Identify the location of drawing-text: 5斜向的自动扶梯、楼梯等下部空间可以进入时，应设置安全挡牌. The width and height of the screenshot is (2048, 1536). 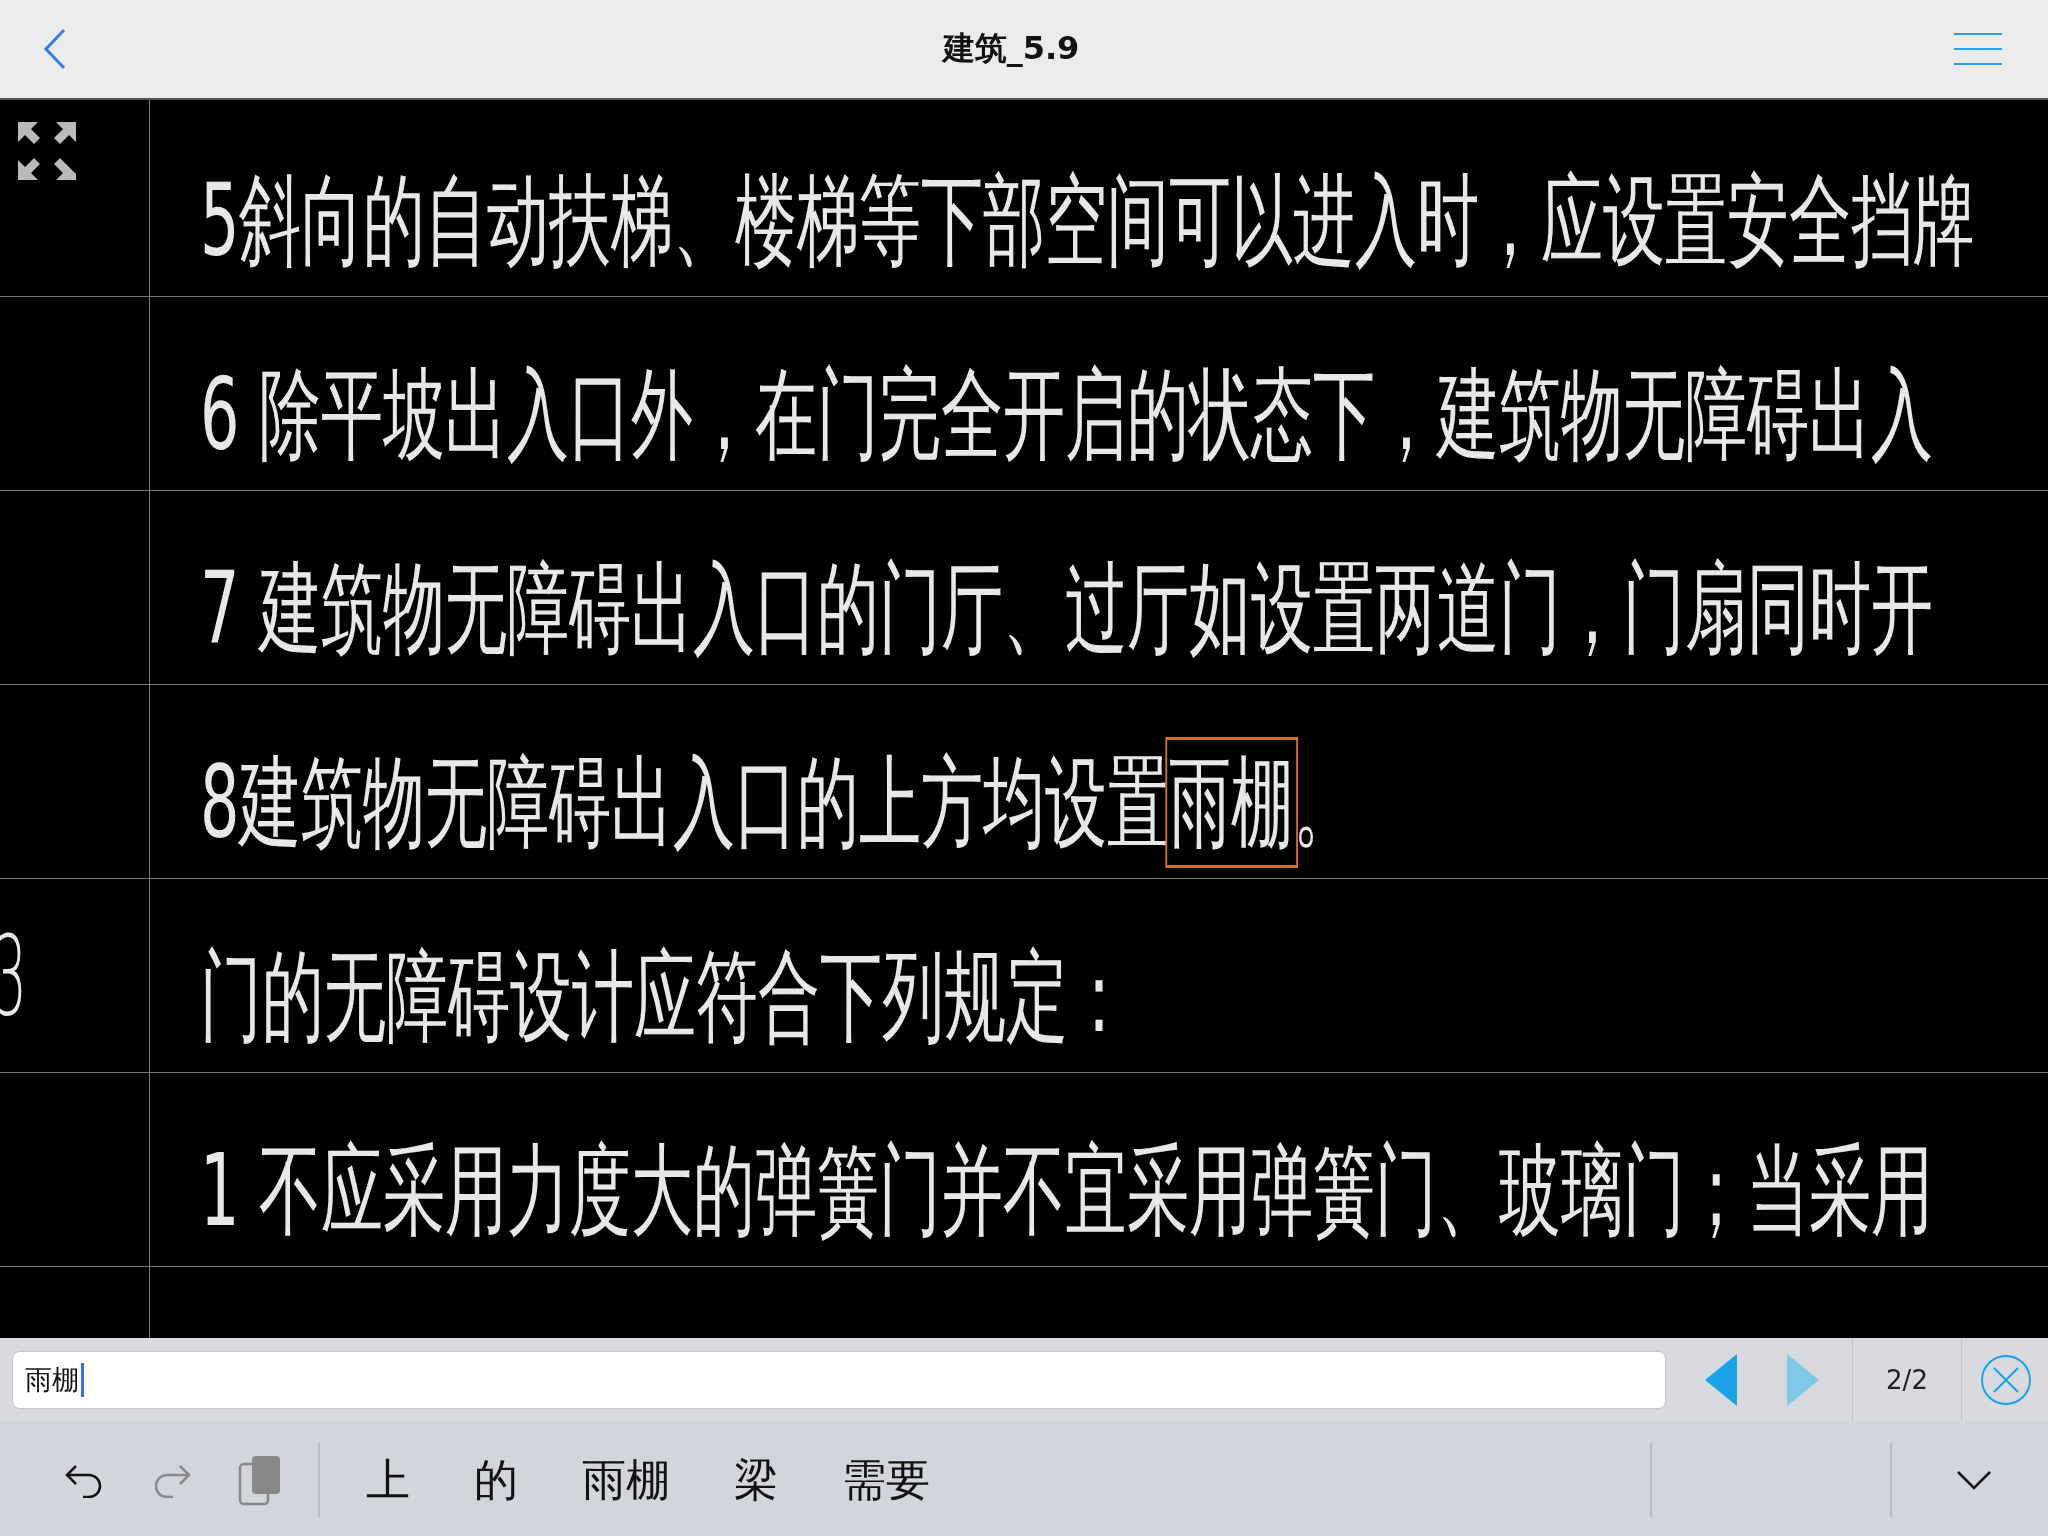
(1088, 221).